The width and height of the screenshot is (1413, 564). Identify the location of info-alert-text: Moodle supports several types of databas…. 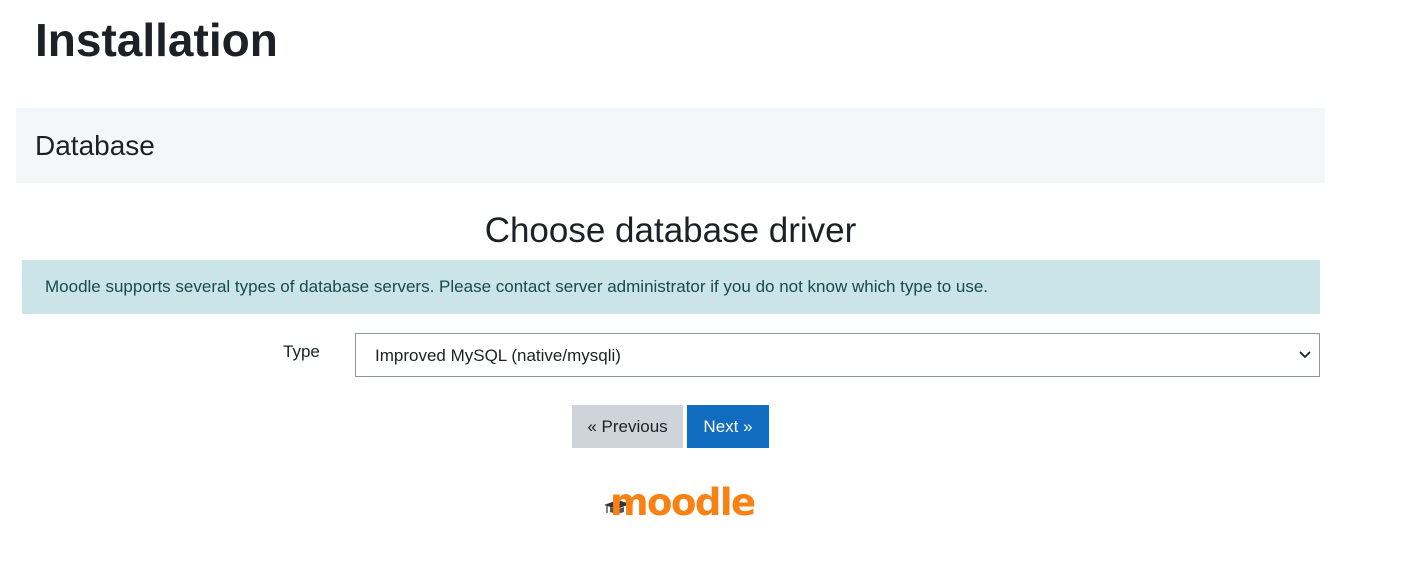
(517, 286).